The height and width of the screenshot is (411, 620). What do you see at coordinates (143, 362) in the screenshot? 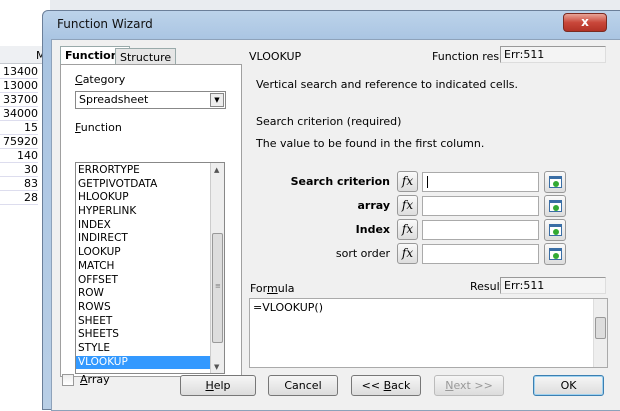
I see `function-list-item: VLOOKUP` at bounding box center [143, 362].